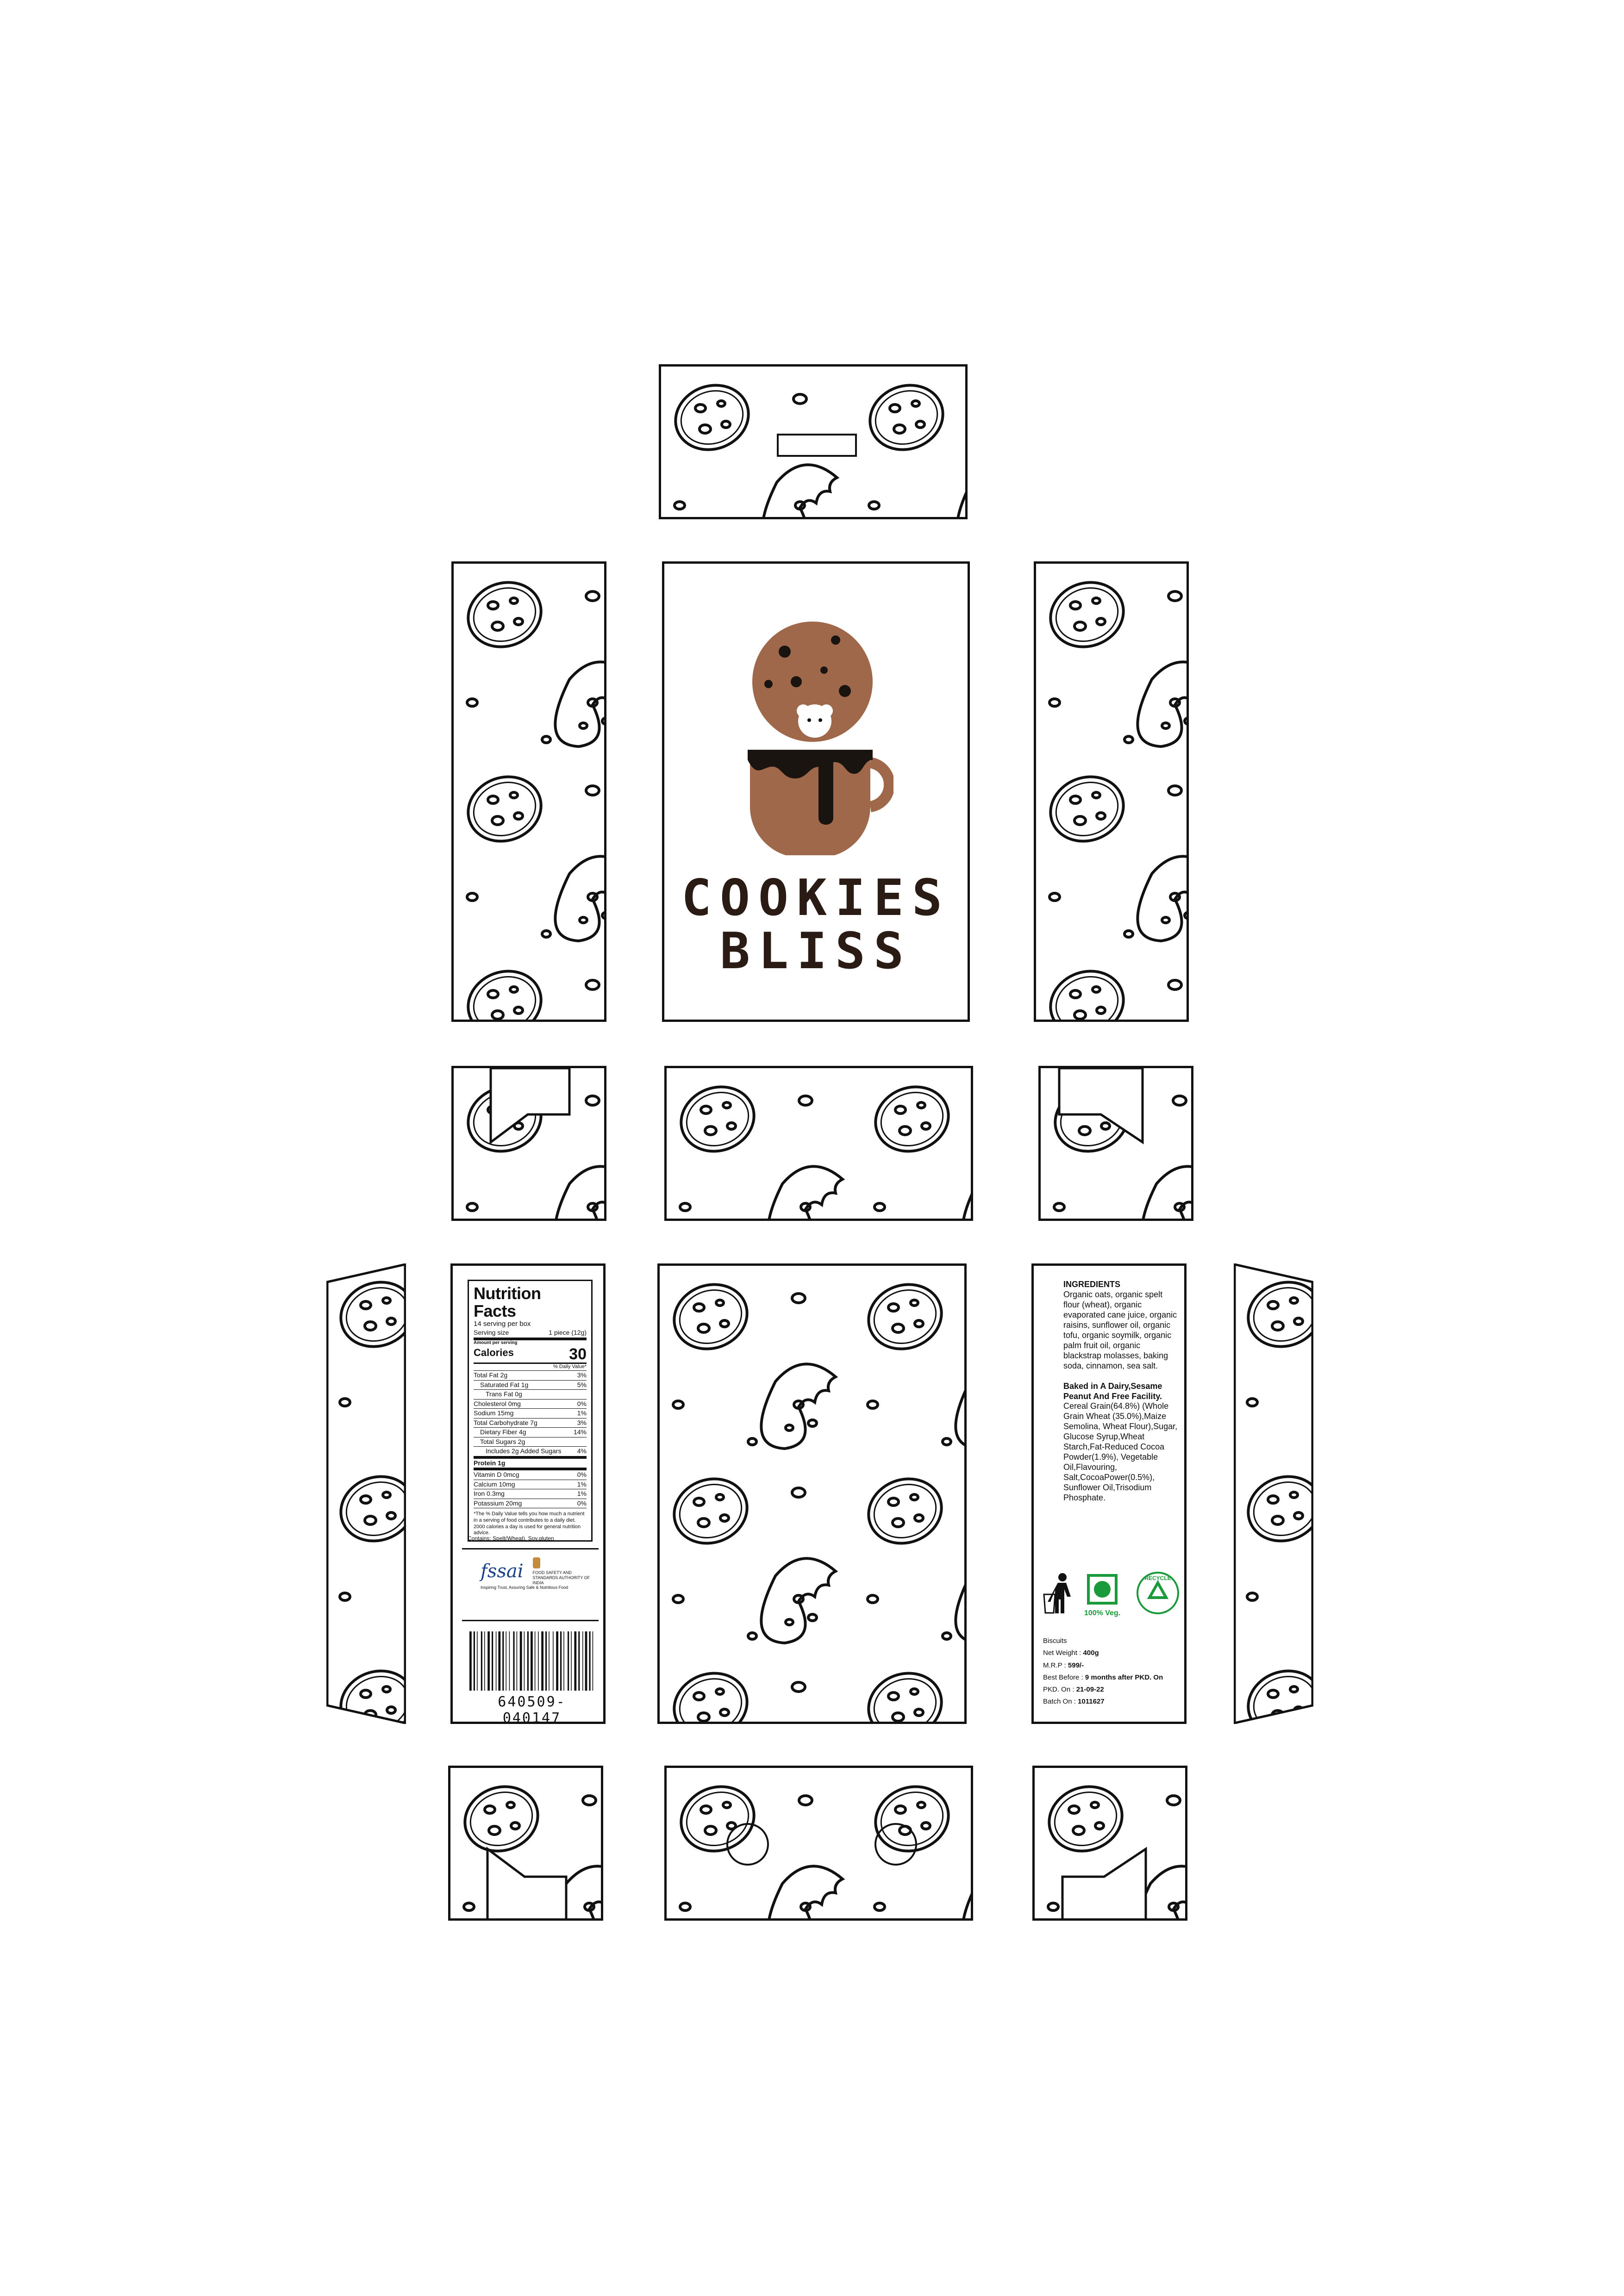  I want to click on nutrient-label: Protein 1g, so click(490, 1463).